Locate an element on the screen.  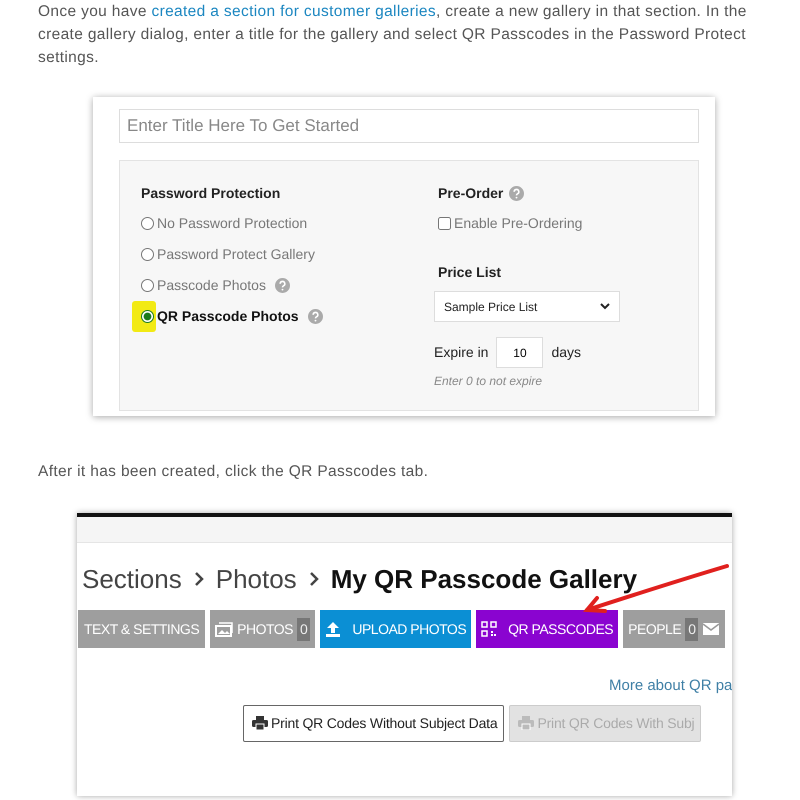
page-title: My QR Passcode Gallery is located at coordinates (484, 579).